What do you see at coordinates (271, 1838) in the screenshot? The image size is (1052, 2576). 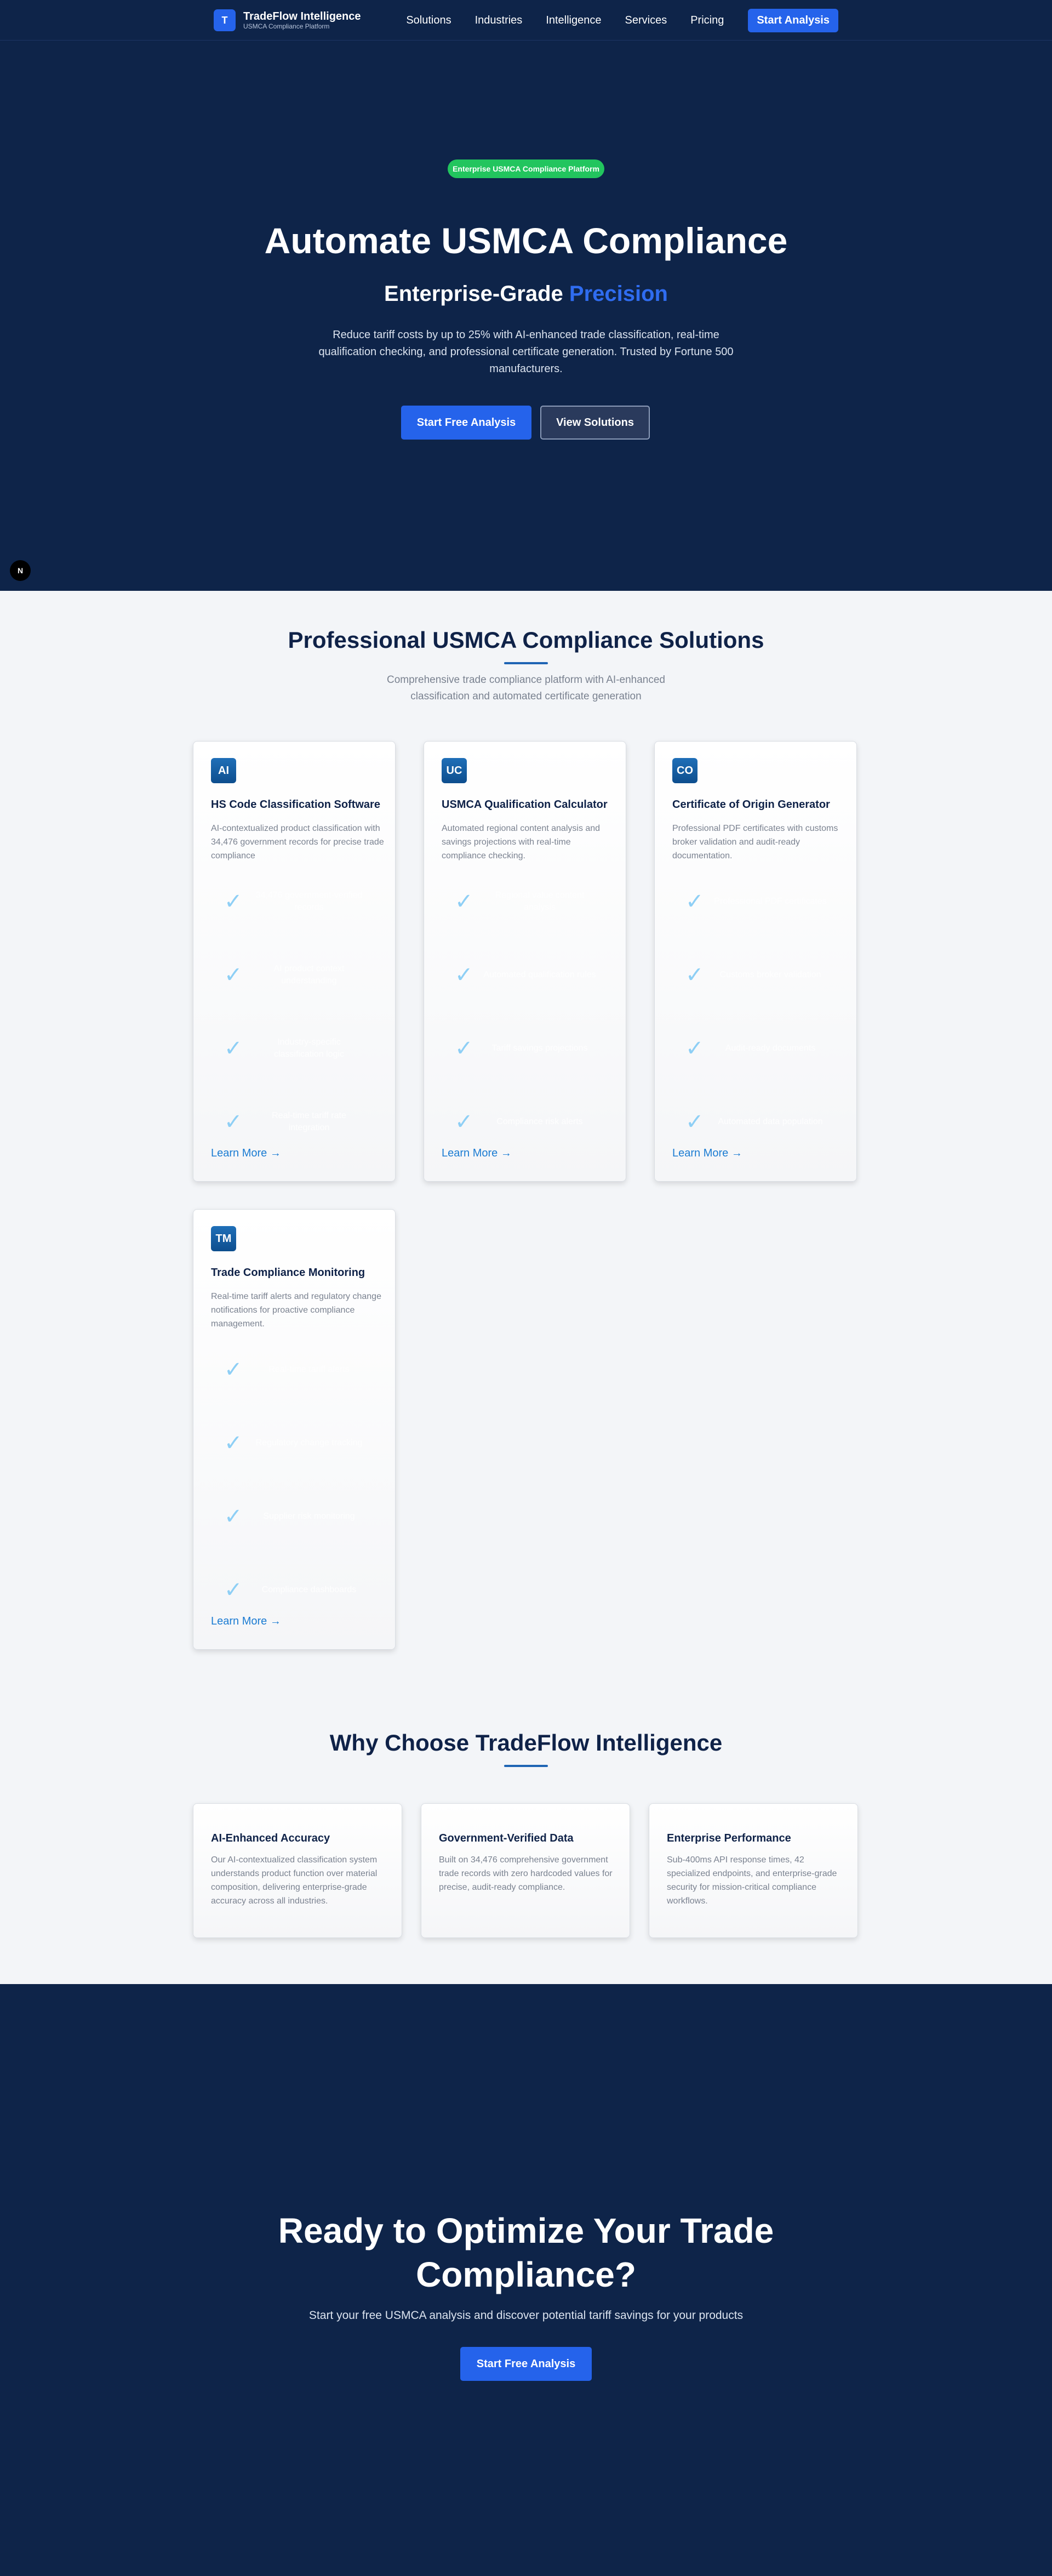 I see `why-card-title: AI-Enhanced Accuracy` at bounding box center [271, 1838].